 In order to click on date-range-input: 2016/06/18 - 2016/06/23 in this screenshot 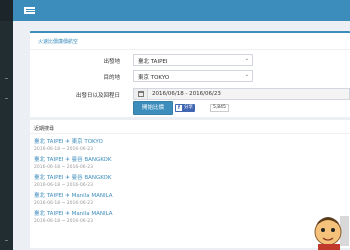, I will do `click(241, 94)`.